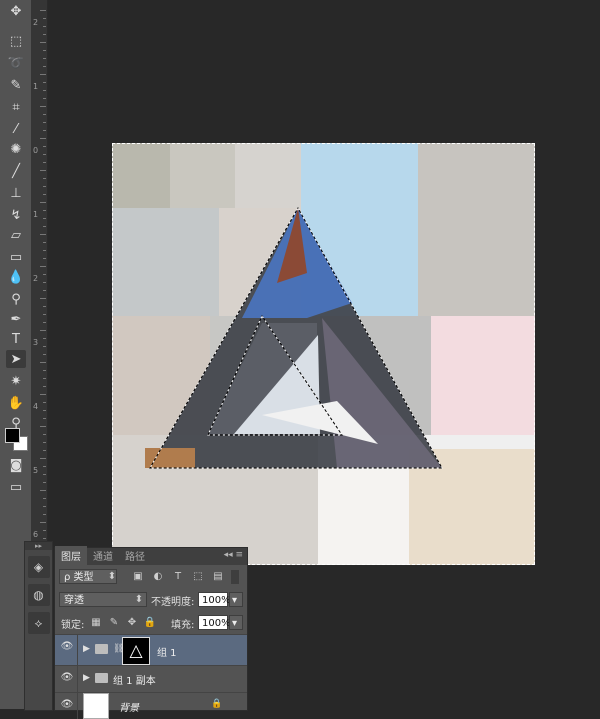 This screenshot has width=600, height=719. Describe the element at coordinates (16, 487) in the screenshot. I see `screen-mode-icon: ▭` at that location.